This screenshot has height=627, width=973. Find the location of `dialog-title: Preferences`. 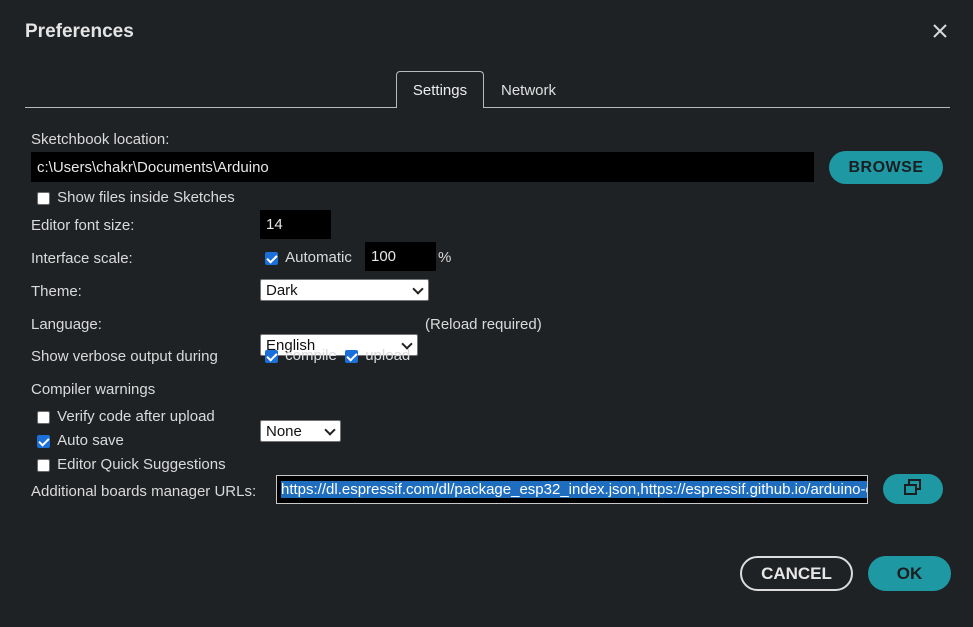

dialog-title: Preferences is located at coordinates (79, 31).